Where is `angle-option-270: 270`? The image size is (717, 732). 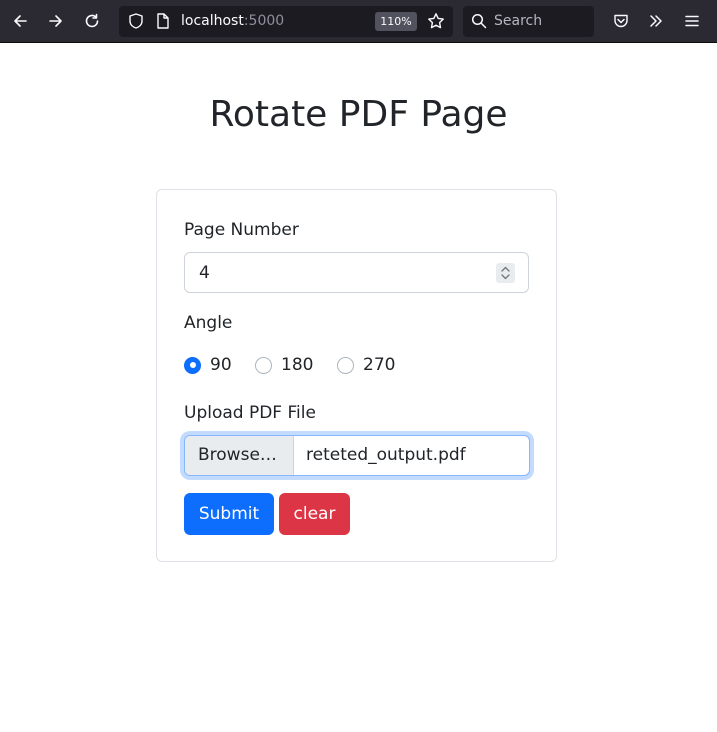 angle-option-270: 270 is located at coordinates (366, 365).